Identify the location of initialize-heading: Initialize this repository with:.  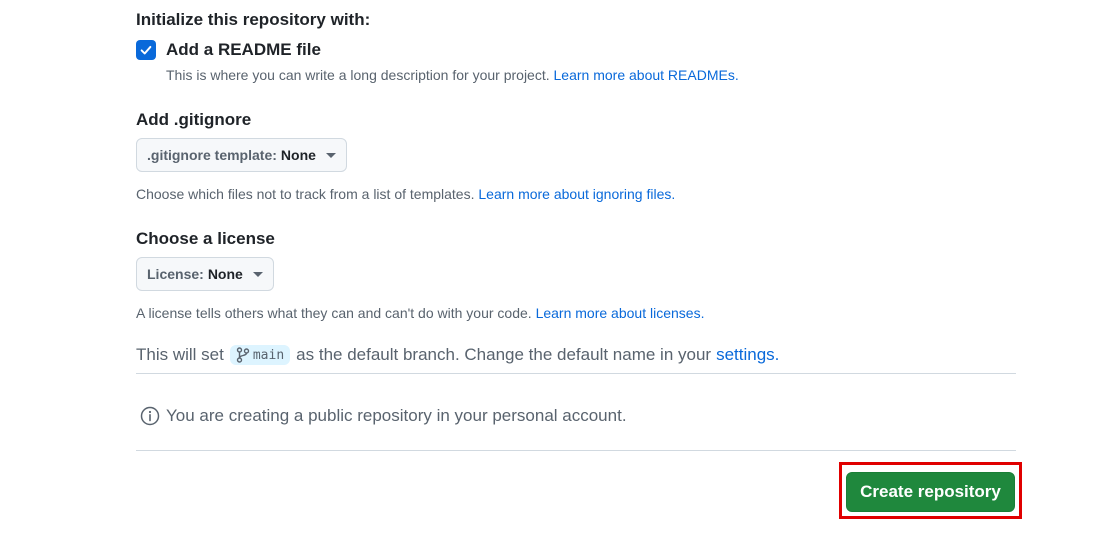
(253, 19).